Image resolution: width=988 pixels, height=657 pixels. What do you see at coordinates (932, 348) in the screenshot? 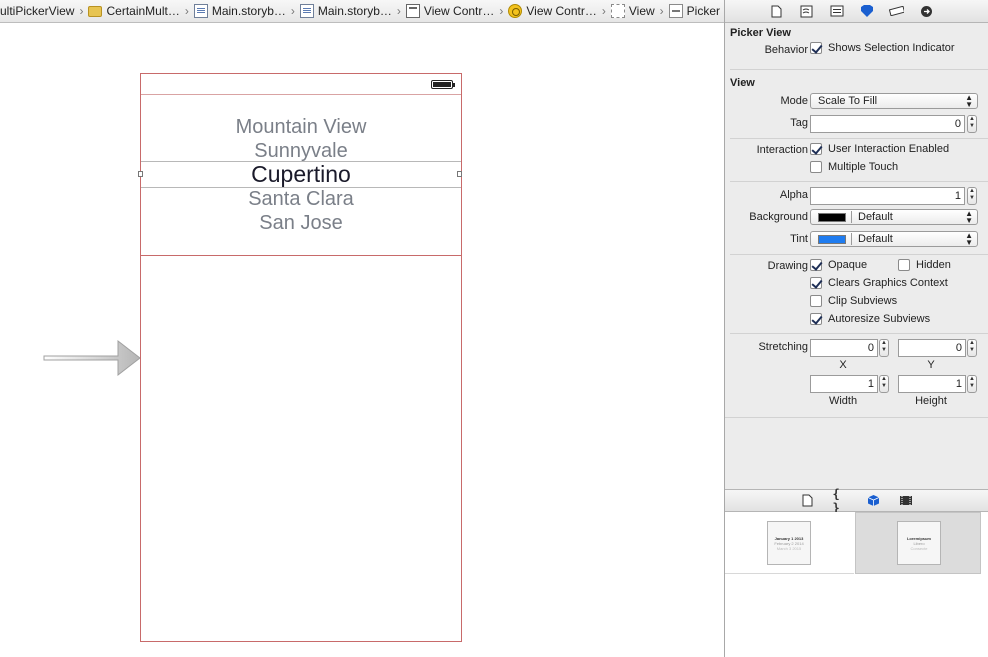
I see `stretch-y-field: 0` at bounding box center [932, 348].